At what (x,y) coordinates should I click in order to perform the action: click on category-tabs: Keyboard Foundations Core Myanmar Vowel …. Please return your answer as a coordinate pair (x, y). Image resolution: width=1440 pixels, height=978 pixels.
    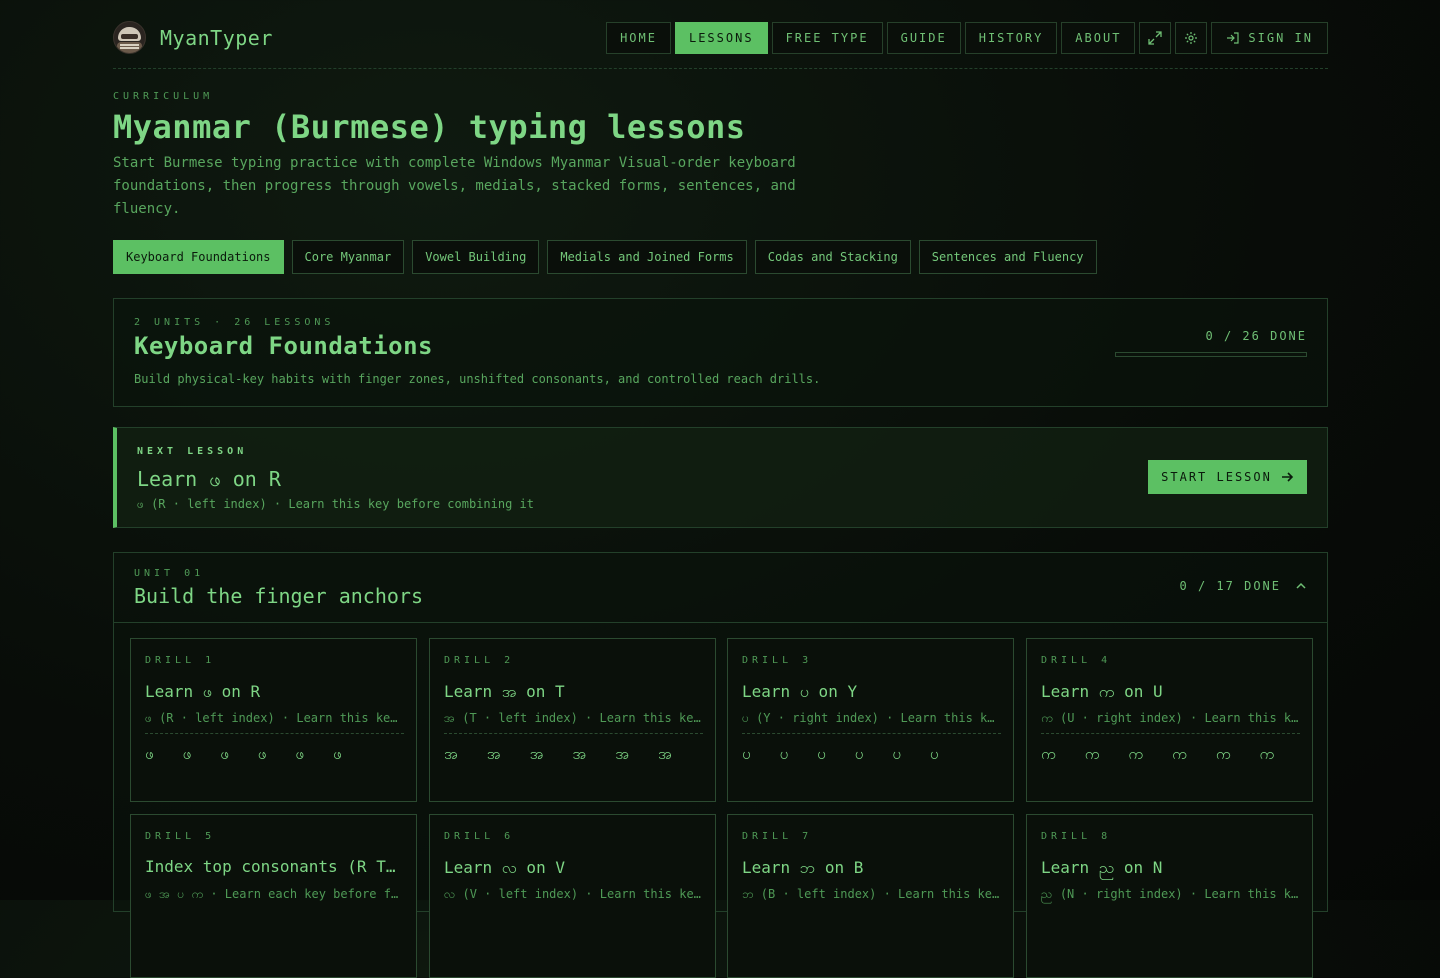
    Looking at the image, I should click on (605, 257).